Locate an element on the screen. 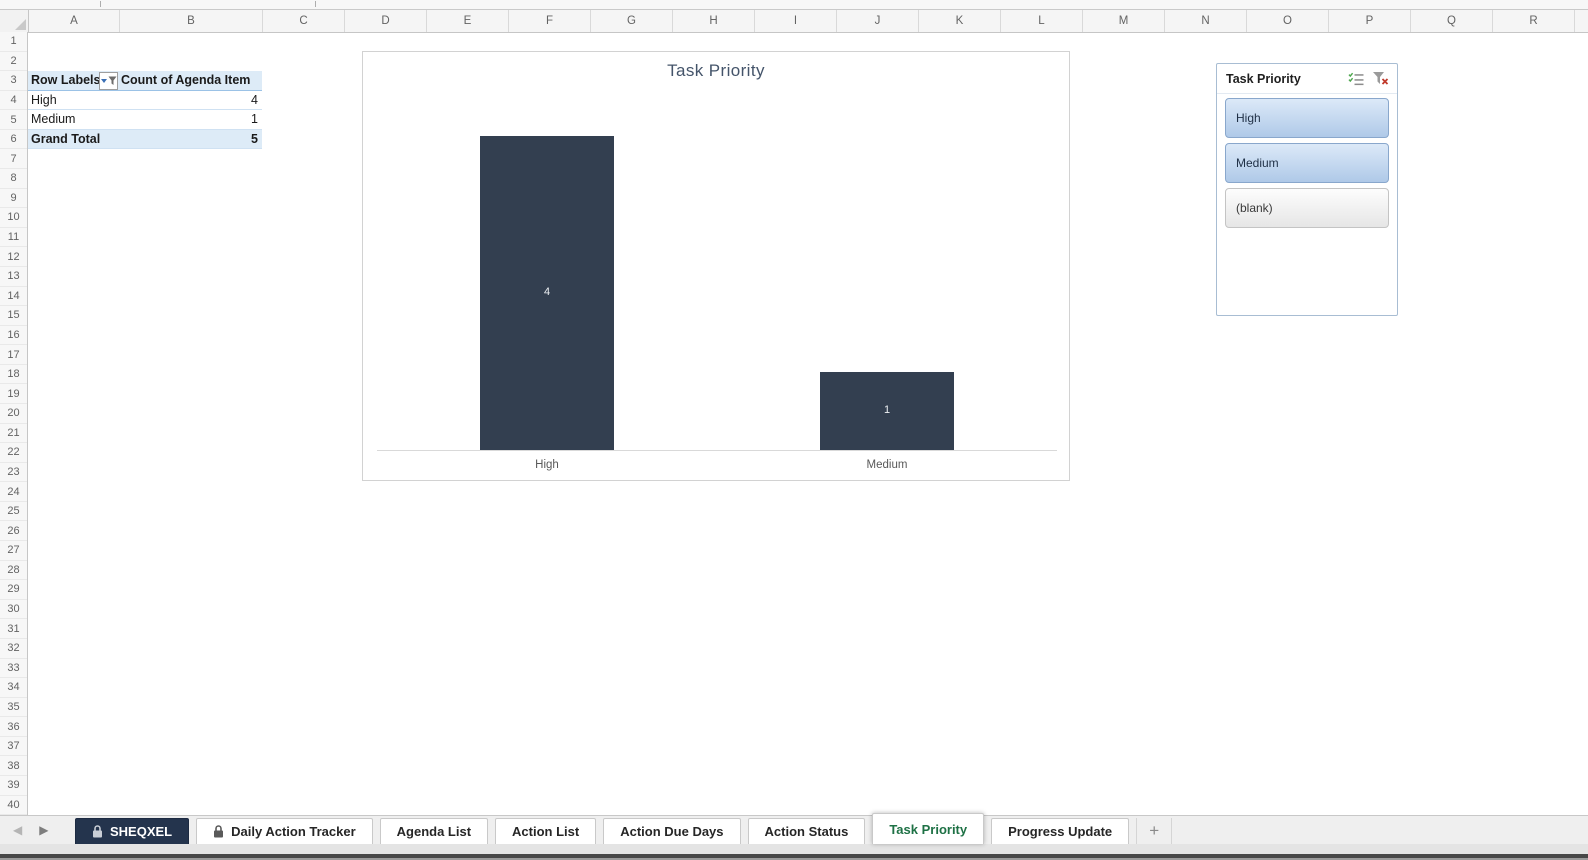 This screenshot has width=1588, height=860. row-header-24: 24 is located at coordinates (13, 492).